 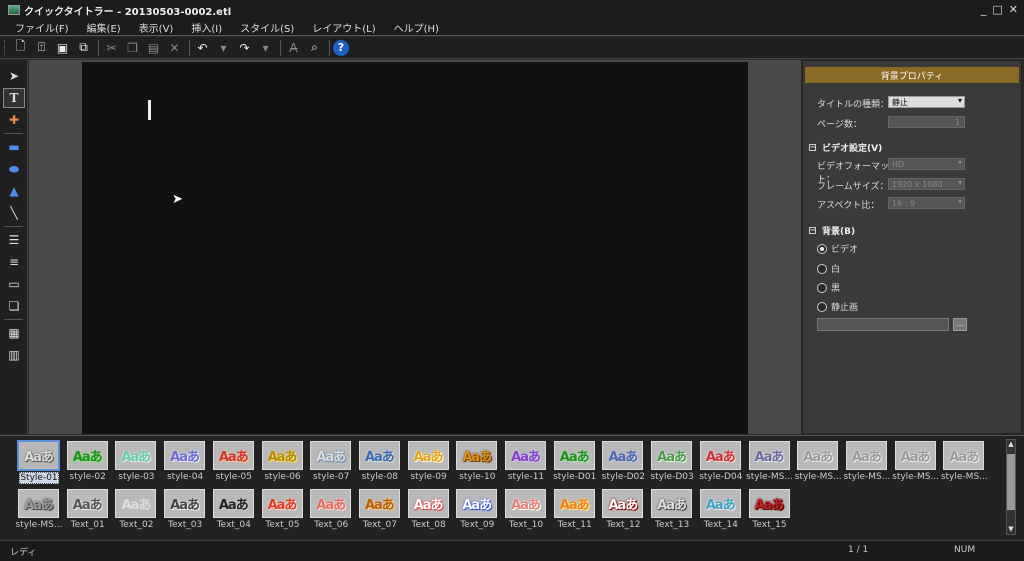 I want to click on frame-size-select: 1920 x 1080 ▾, so click(x=926, y=184).